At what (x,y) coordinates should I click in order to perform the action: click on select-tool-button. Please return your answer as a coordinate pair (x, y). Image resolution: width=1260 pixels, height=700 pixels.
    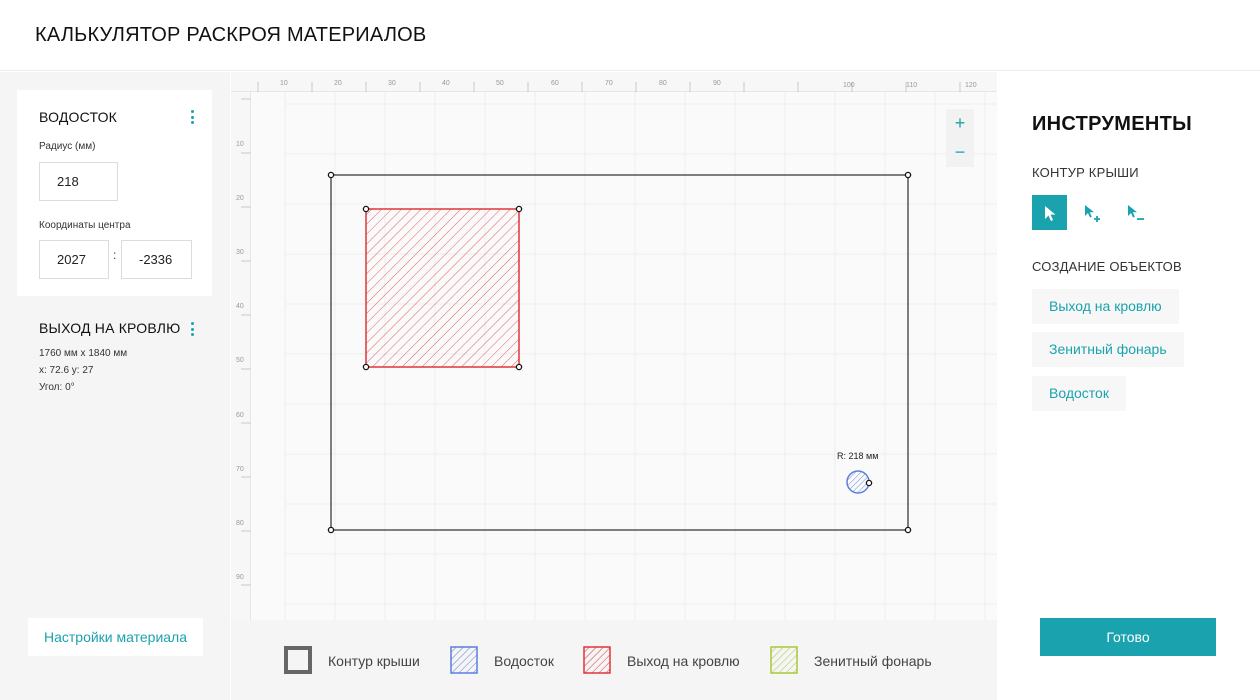
    Looking at the image, I should click on (1049, 212).